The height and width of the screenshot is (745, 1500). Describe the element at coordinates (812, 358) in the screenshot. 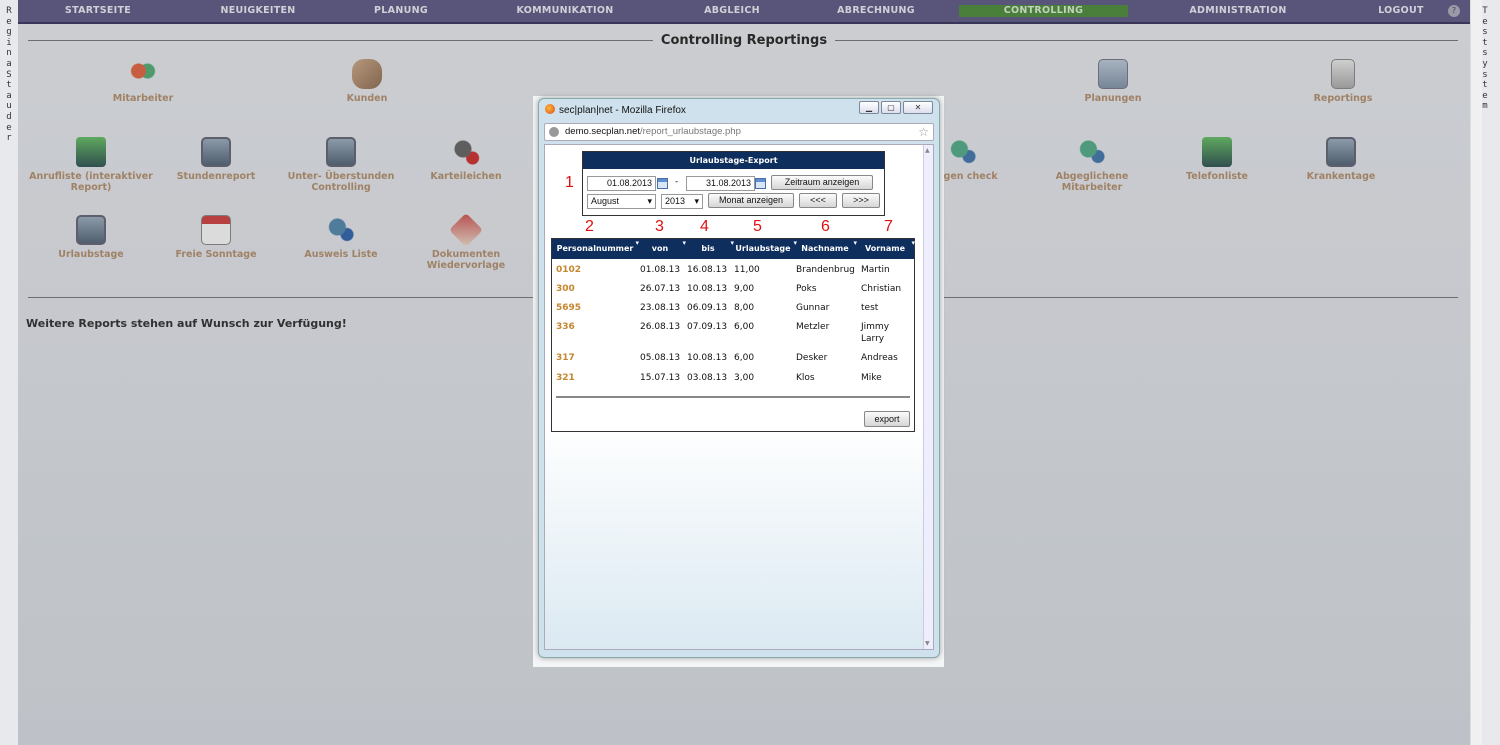

I see `cell-nachname: Desker` at that location.